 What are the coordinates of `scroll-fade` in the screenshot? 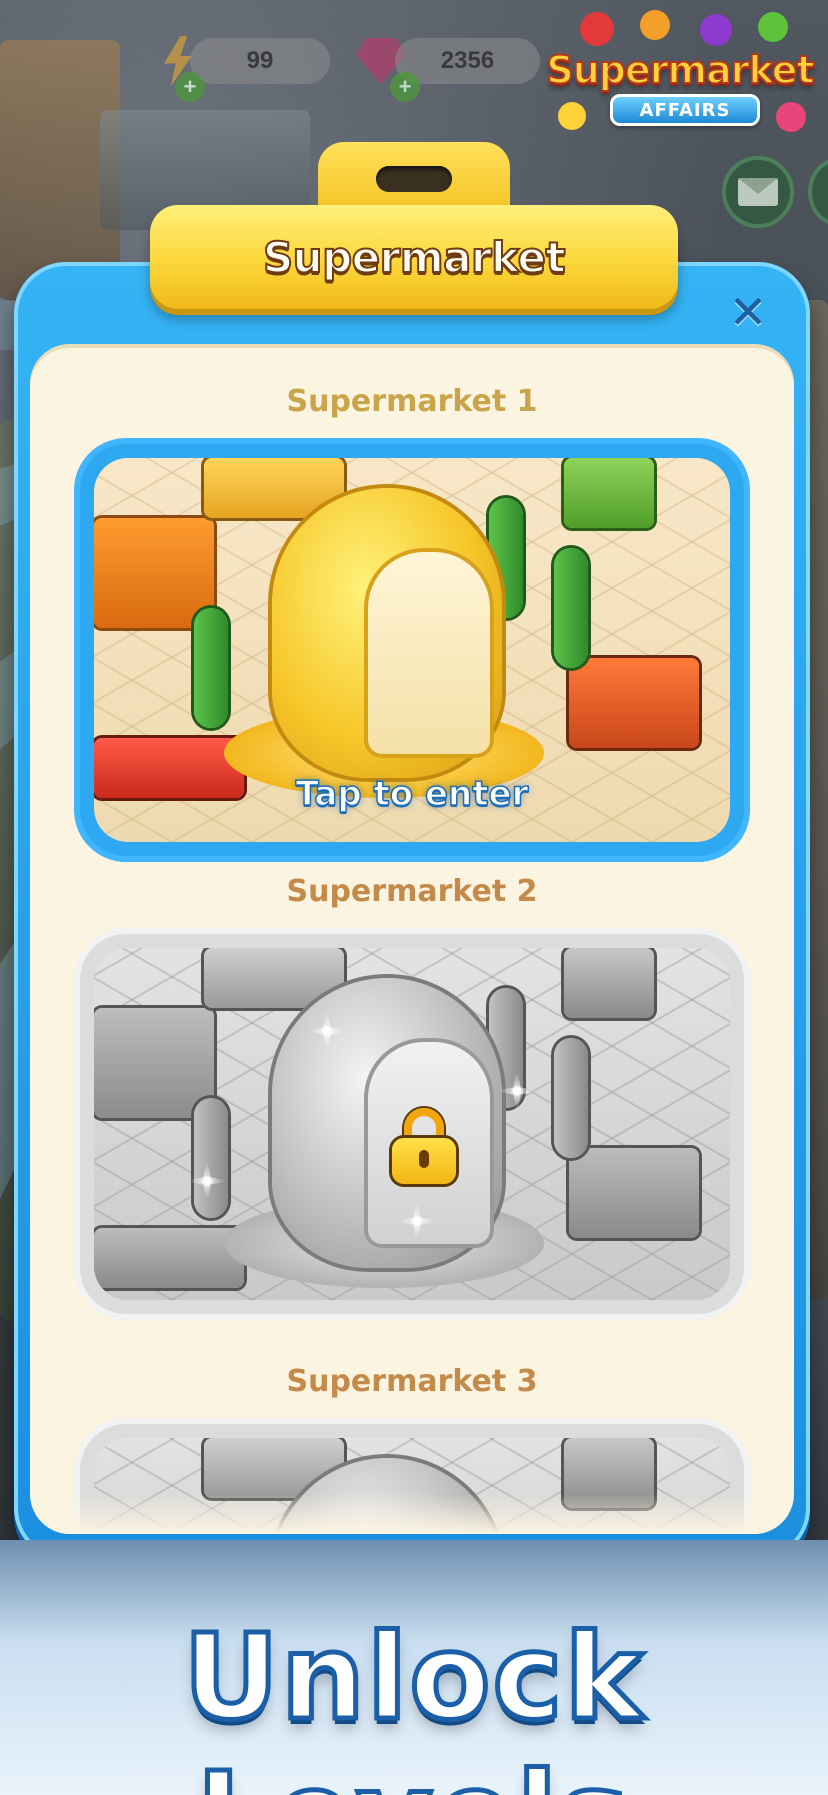 It's located at (412, 1514).